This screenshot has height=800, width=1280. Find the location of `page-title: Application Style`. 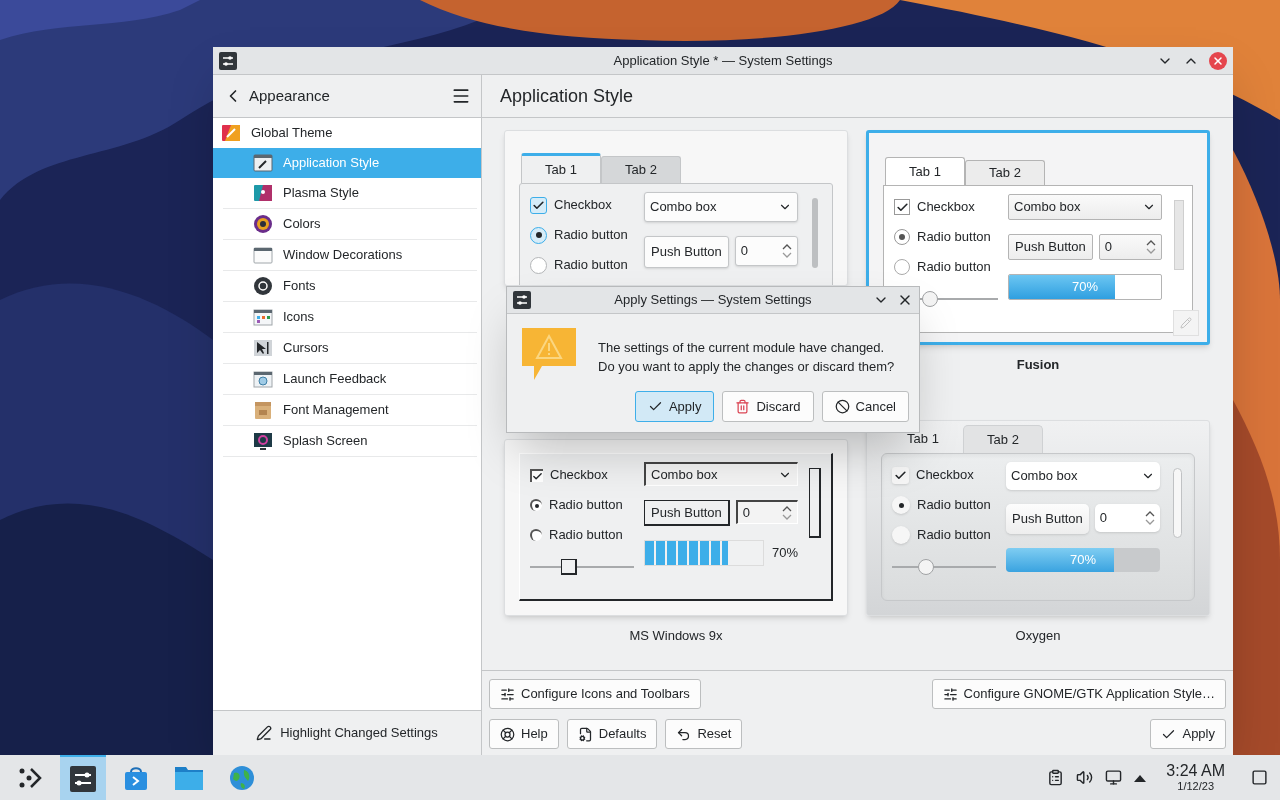

page-title: Application Style is located at coordinates (567, 96).